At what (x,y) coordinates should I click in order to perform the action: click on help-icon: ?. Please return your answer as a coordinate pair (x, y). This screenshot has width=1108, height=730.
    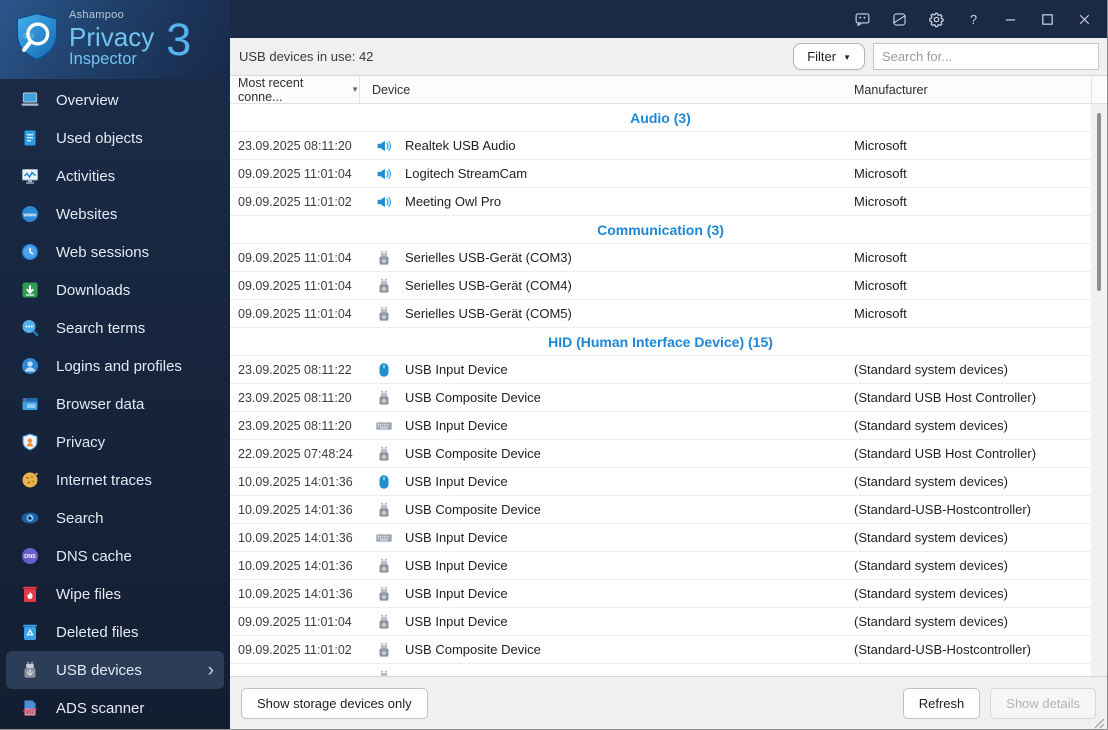
    Looking at the image, I should click on (973, 19).